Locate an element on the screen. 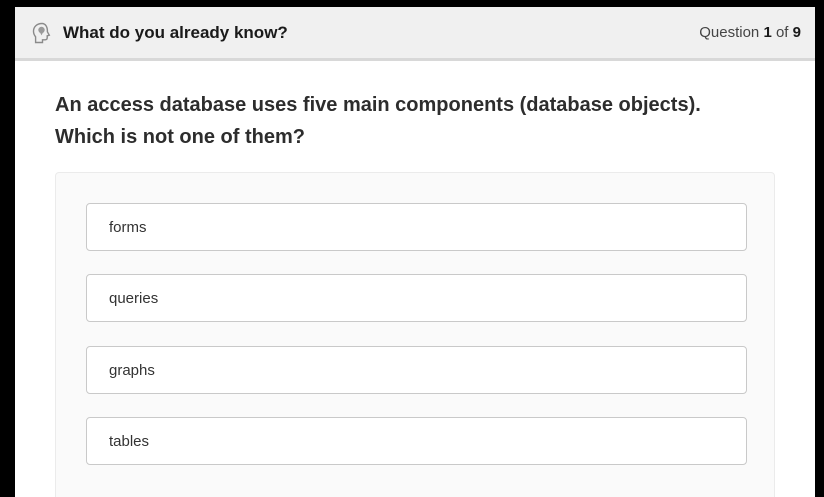  header-title: What do you already know? is located at coordinates (175, 32).